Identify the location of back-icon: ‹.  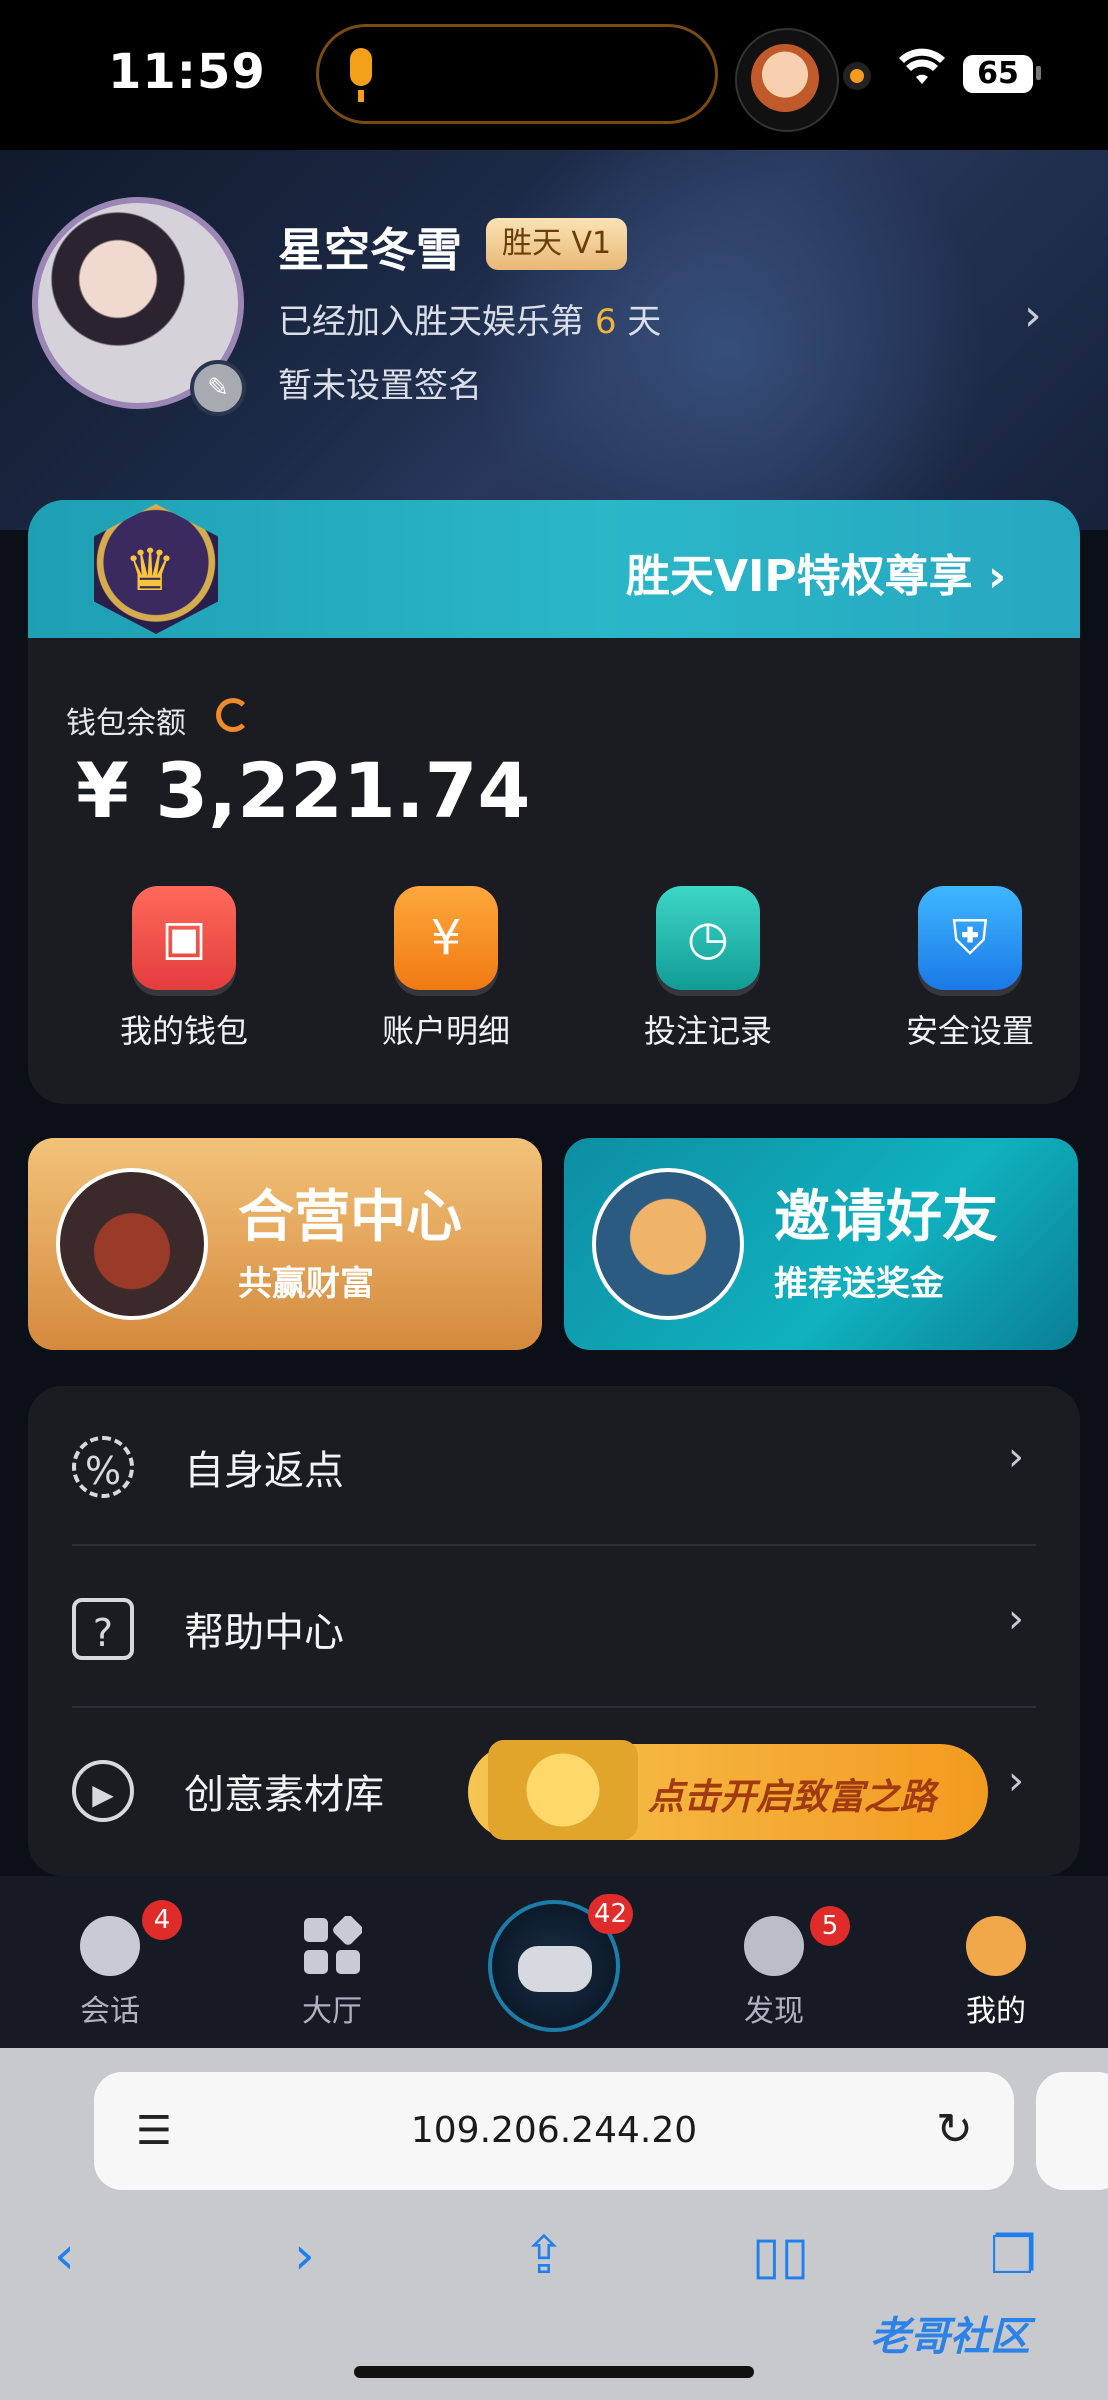
(64, 2256).